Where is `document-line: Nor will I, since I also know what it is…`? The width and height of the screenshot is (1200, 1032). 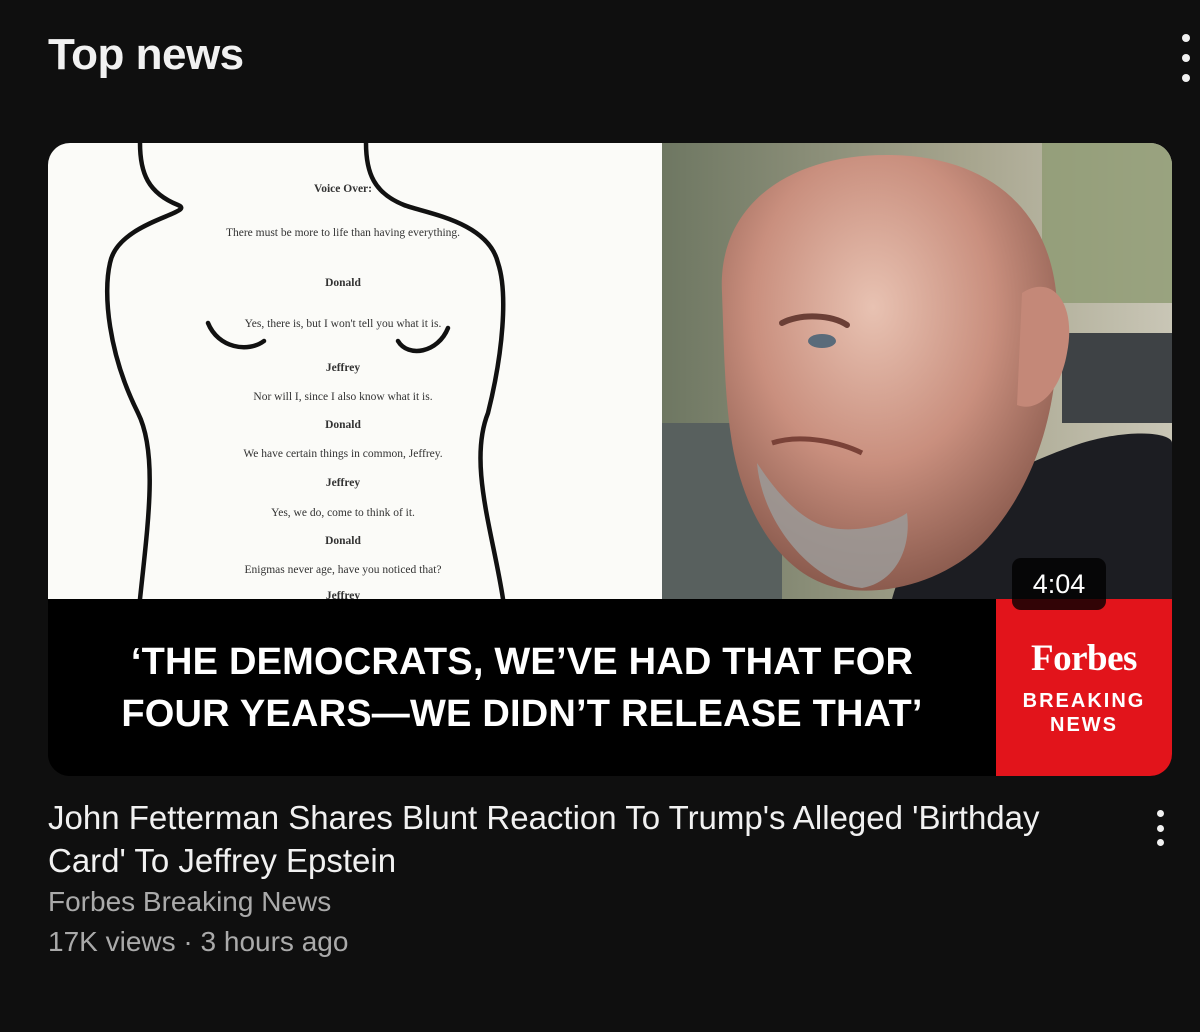 document-line: Nor will I, since I also know what it is… is located at coordinates (343, 397).